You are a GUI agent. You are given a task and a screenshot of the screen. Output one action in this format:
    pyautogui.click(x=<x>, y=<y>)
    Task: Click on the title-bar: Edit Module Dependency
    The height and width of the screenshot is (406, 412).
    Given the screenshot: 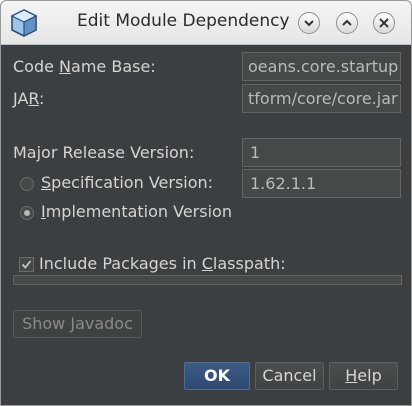 What is the action you would take?
    pyautogui.click(x=206, y=23)
    